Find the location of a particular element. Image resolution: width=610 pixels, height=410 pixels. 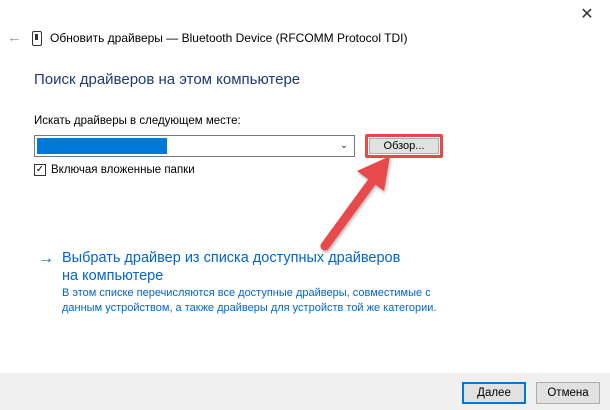

close-icon: ✕ is located at coordinates (587, 14).